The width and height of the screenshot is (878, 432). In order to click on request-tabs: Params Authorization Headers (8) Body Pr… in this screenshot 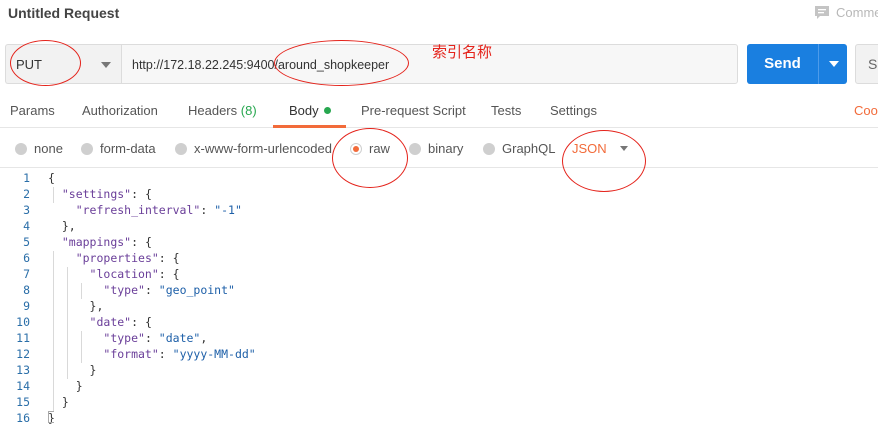, I will do `click(439, 112)`.